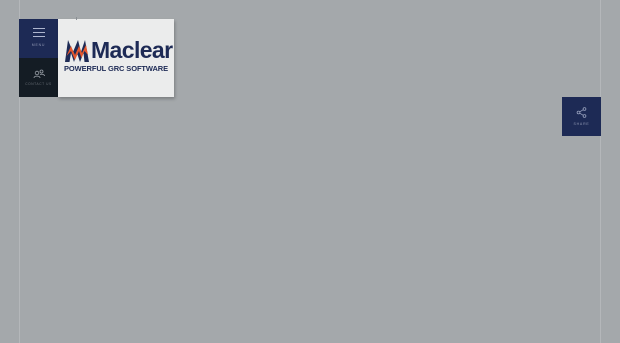 The width and height of the screenshot is (620, 343). What do you see at coordinates (132, 50) in the screenshot?
I see `logo-name: Maclear` at bounding box center [132, 50].